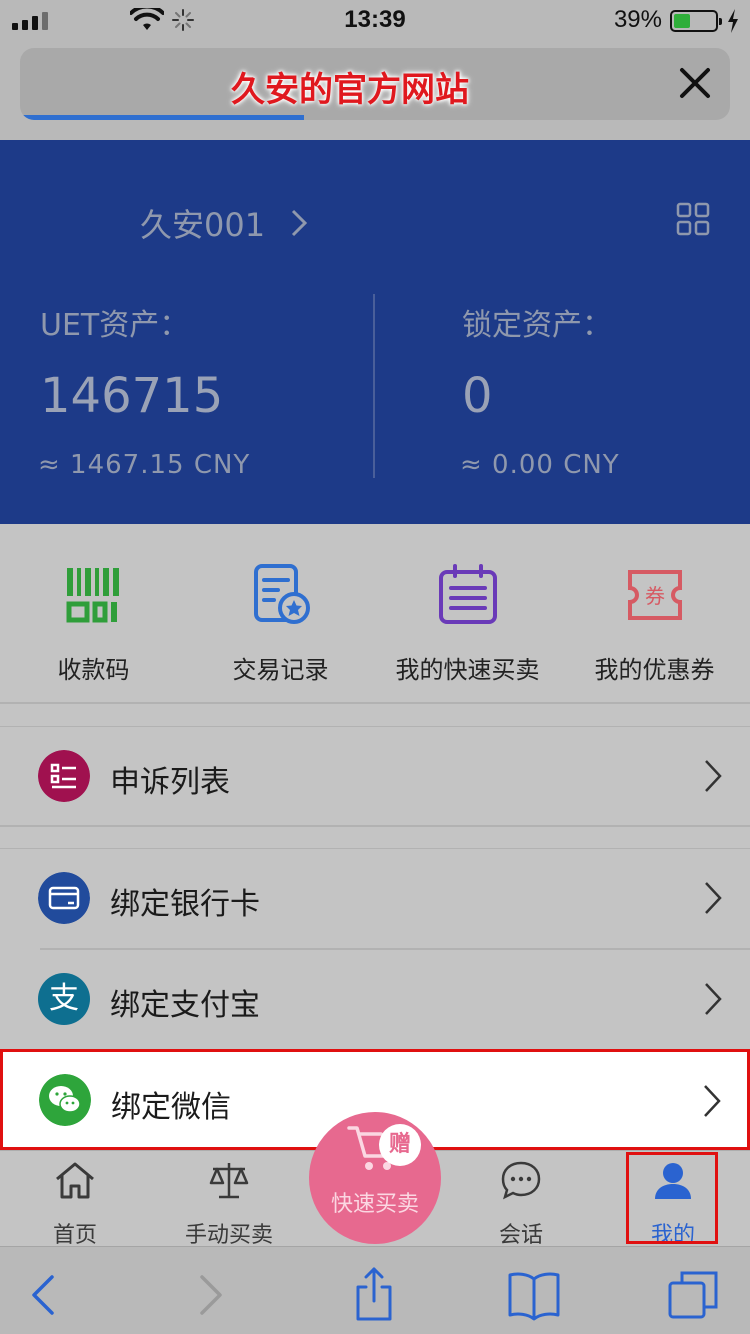 This screenshot has height=1334, width=750. Describe the element at coordinates (374, 1295) in the screenshot. I see `share-icon` at that location.